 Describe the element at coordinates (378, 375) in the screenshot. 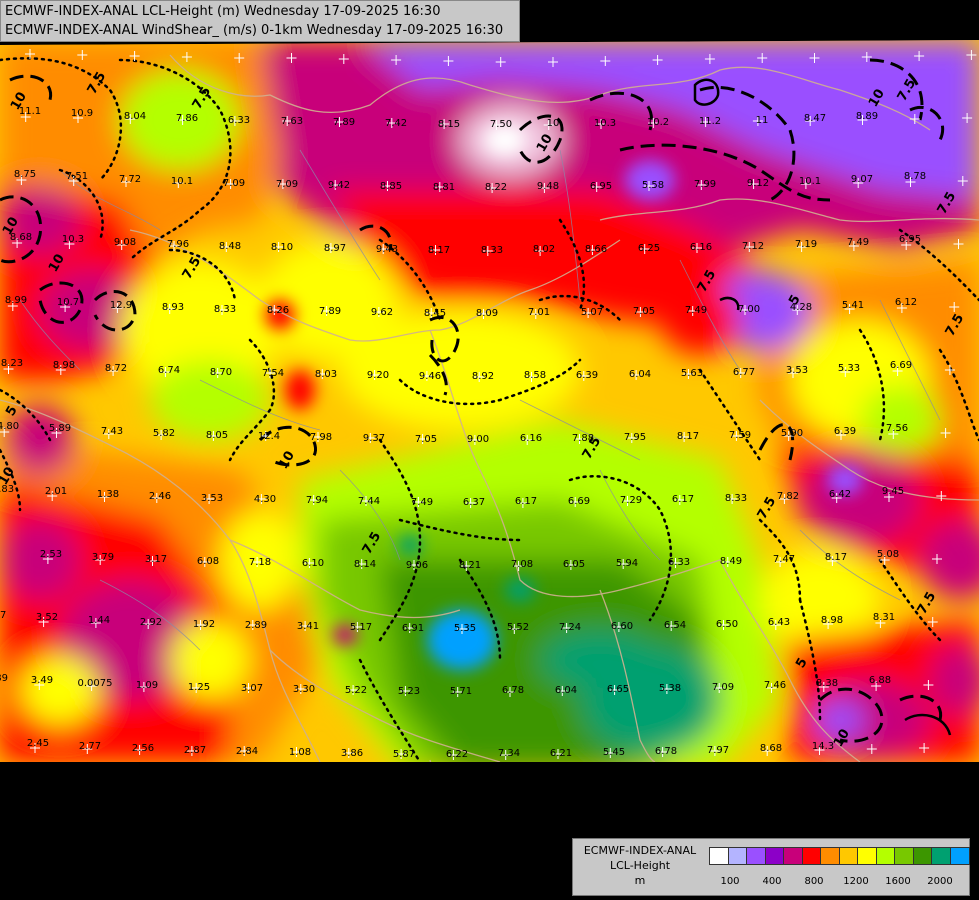

I see `windshear-value: 9.20` at that location.